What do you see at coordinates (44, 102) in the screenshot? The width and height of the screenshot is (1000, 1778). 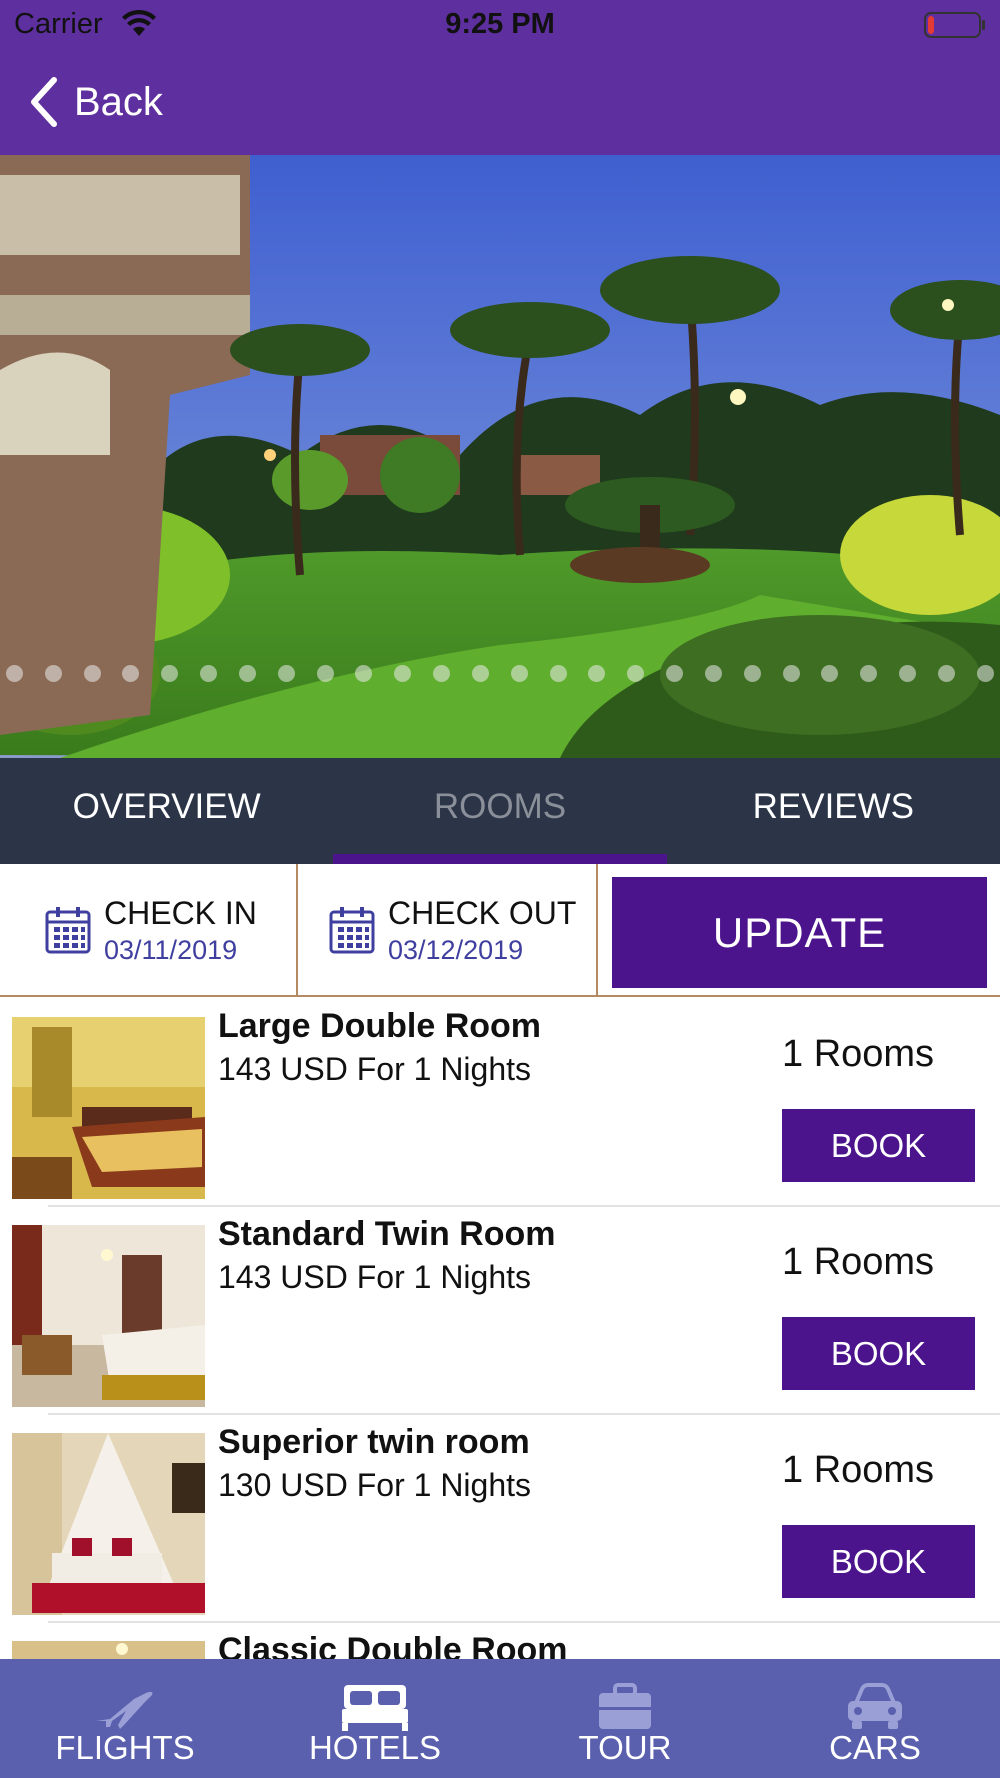 I see `chevron-left-icon` at bounding box center [44, 102].